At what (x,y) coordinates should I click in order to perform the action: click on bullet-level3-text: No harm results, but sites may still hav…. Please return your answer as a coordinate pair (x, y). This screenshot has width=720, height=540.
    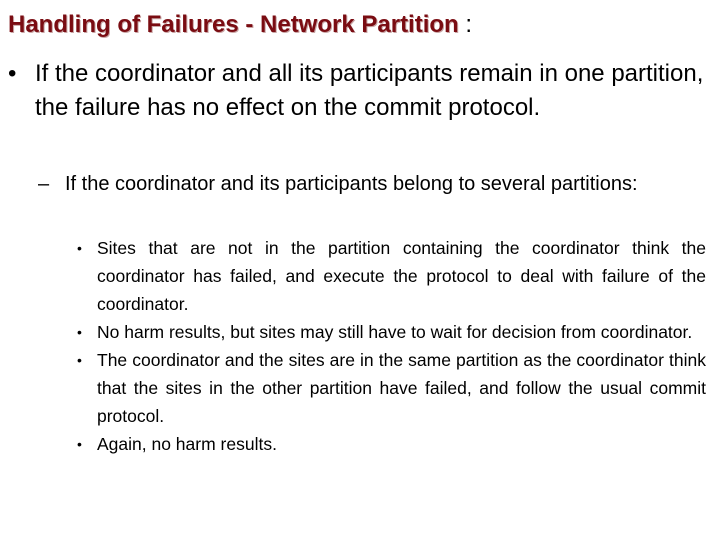
    Looking at the image, I should click on (395, 332).